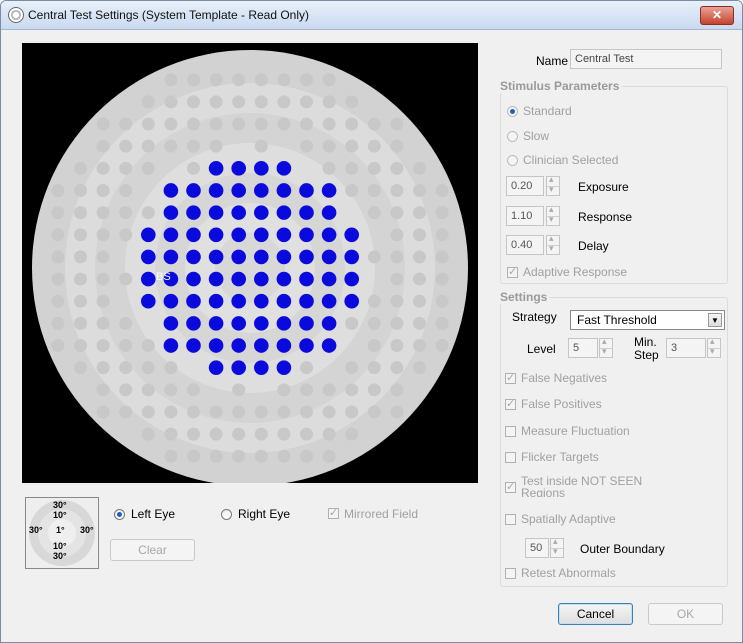  Describe the element at coordinates (510, 519) in the screenshot. I see `spatially-adaptive-checkbox` at that location.